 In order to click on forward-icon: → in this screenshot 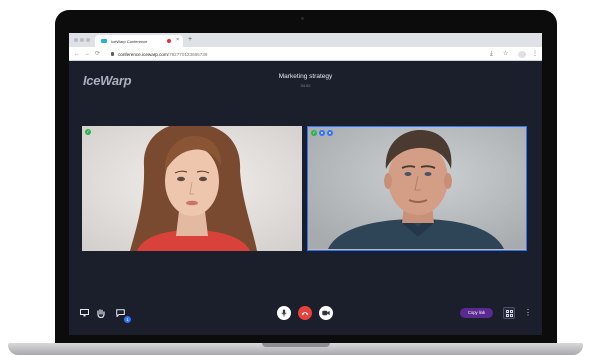, I will do `click(87, 54)`.